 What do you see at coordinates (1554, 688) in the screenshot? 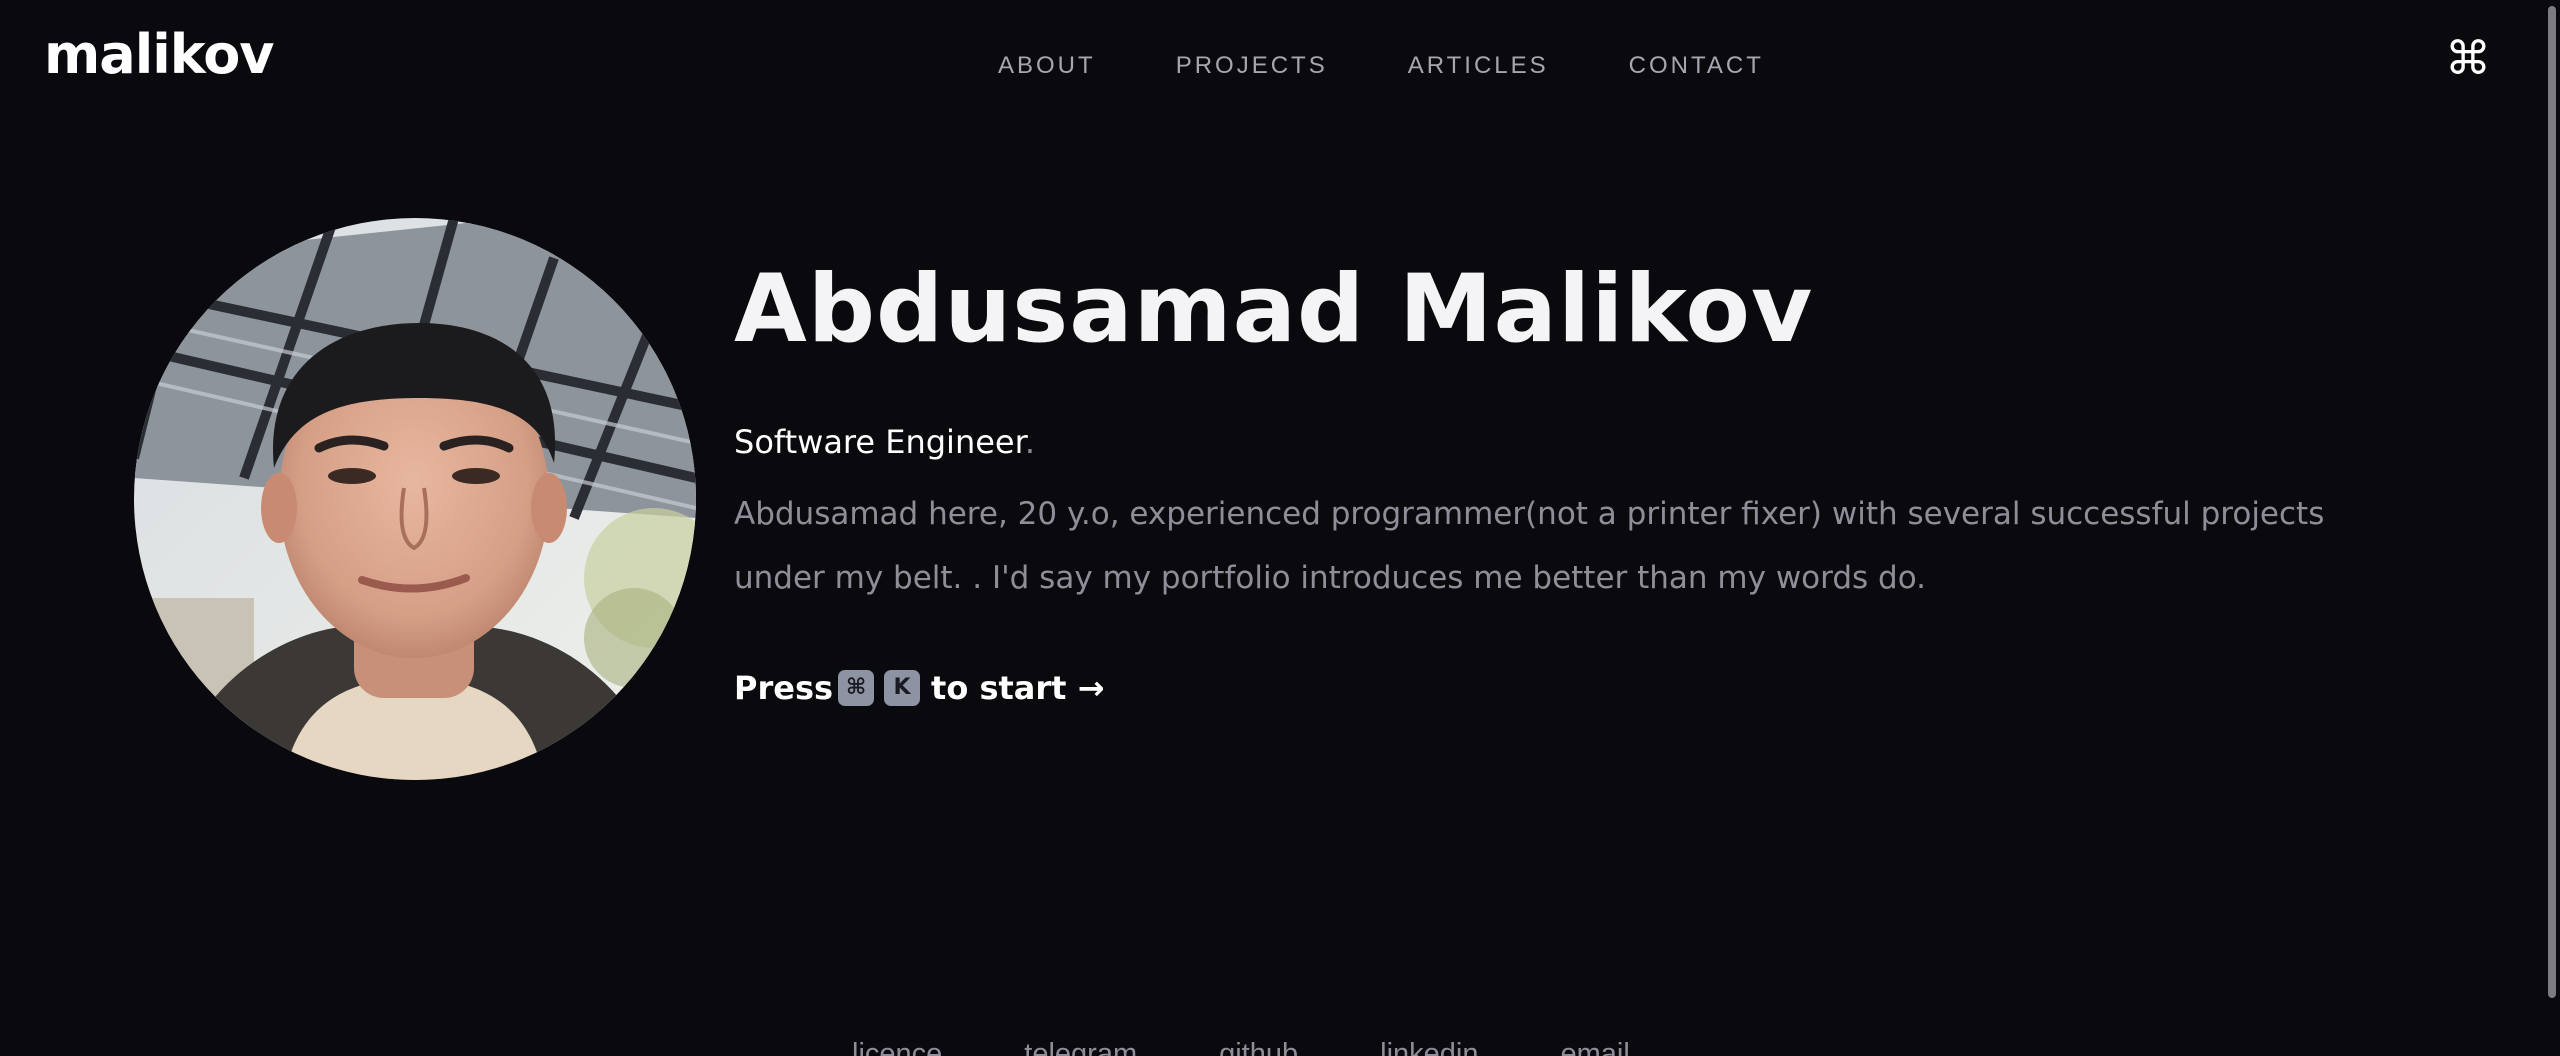
I see `command-palette-cta: Press ⌘ K to start →` at bounding box center [1554, 688].